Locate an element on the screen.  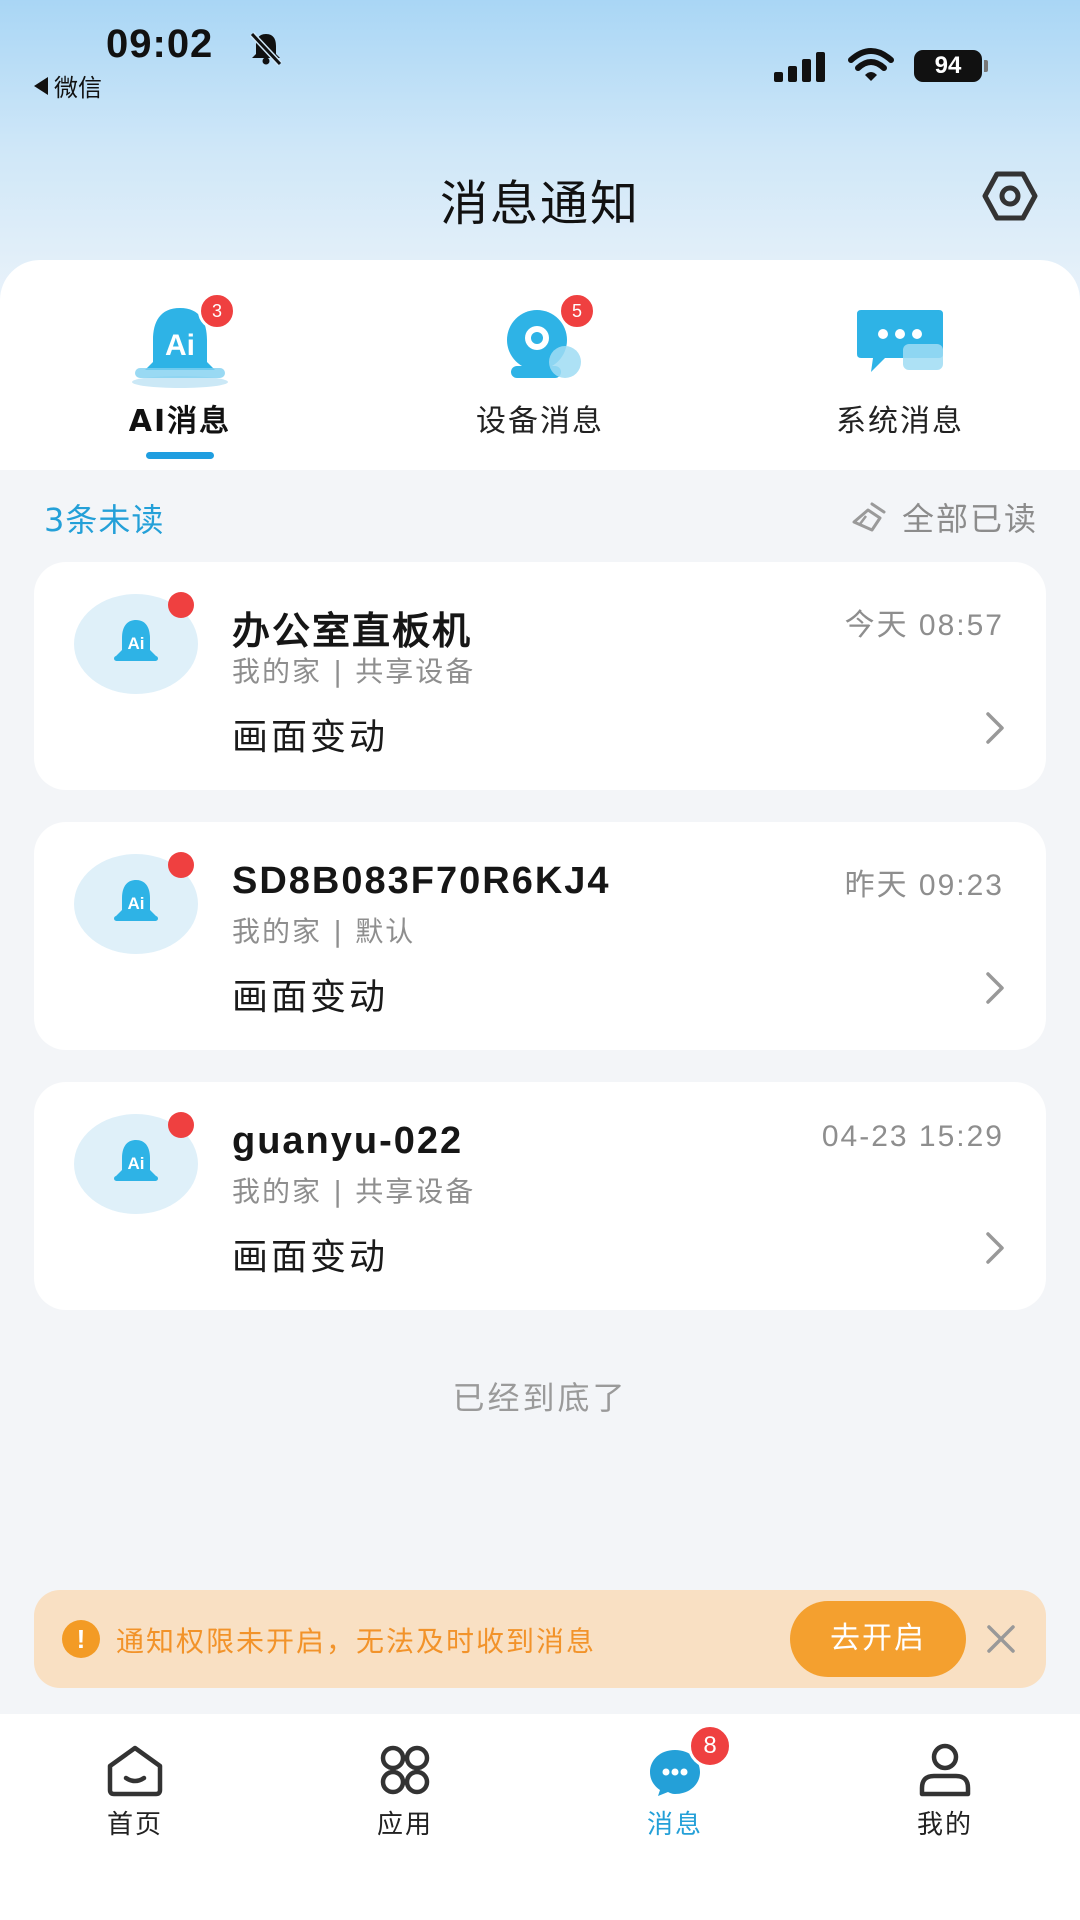
wifi-icon is located at coordinates (871, 64).